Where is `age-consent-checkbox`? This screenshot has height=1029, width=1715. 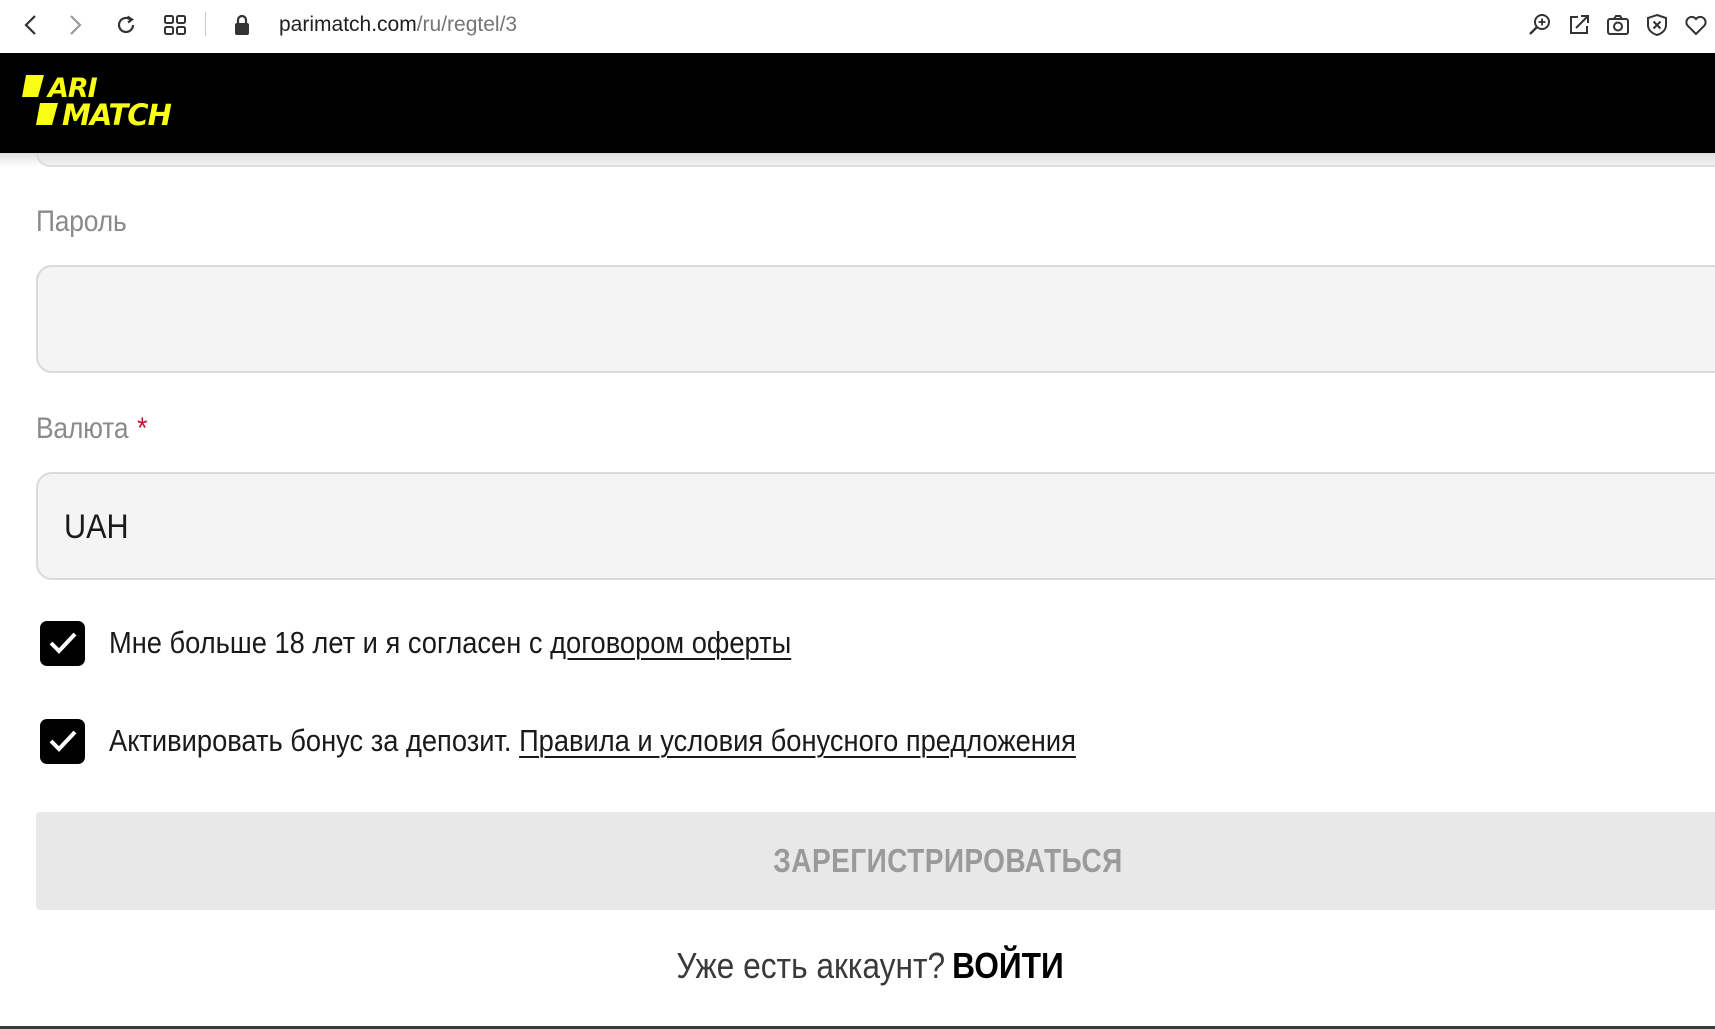 age-consent-checkbox is located at coordinates (62, 643).